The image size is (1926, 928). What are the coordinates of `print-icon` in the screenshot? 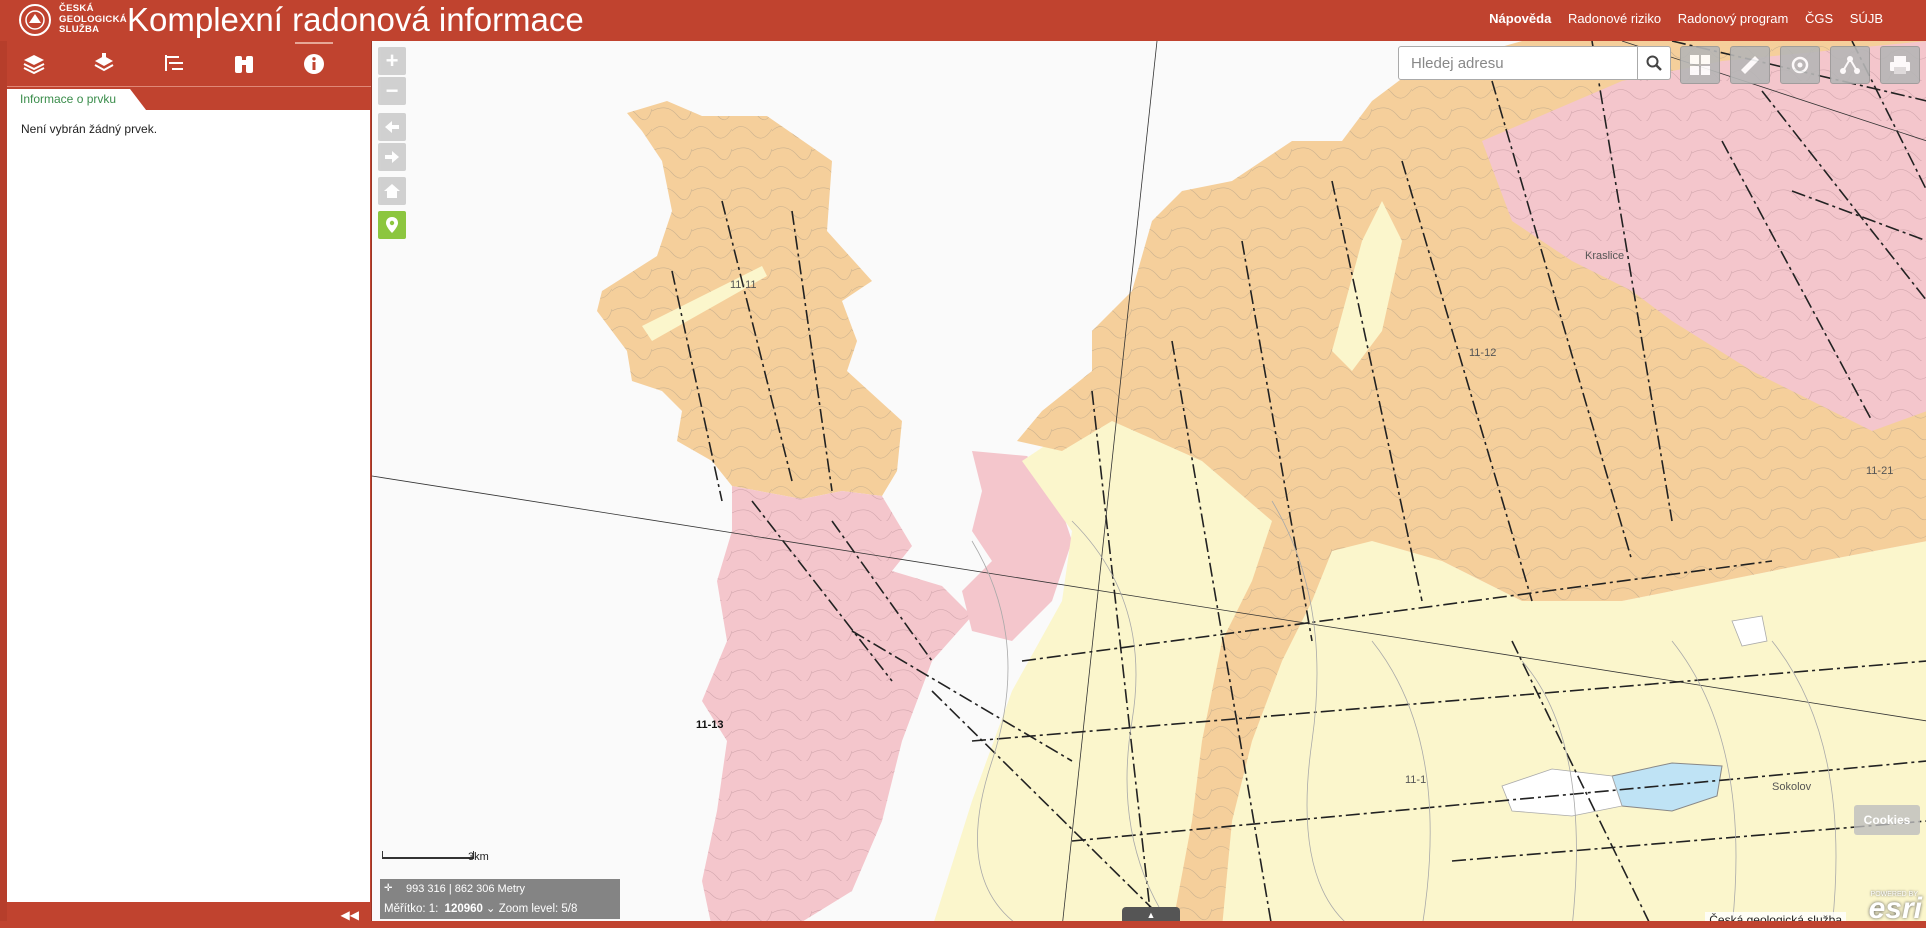 It's located at (1900, 65).